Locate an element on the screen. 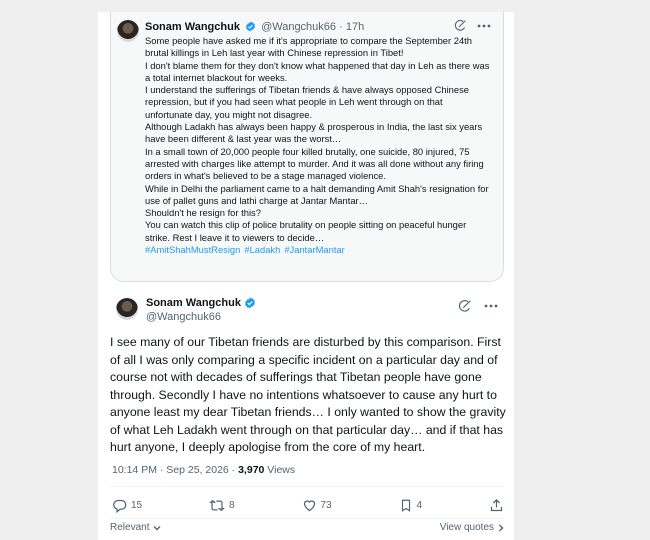 The image size is (650, 540). chevron-right-icon is located at coordinates (501, 528).